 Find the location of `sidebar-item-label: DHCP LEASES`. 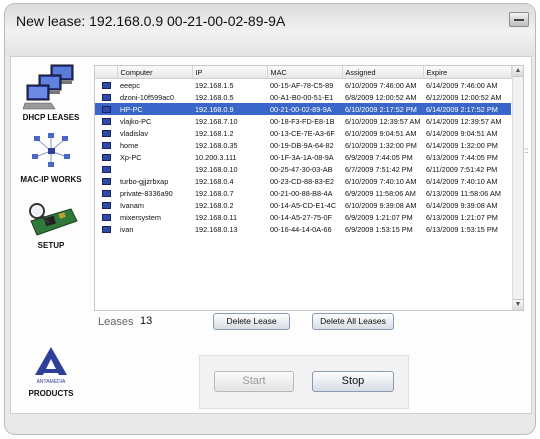

sidebar-item-label: DHCP LEASES is located at coordinates (51, 117).